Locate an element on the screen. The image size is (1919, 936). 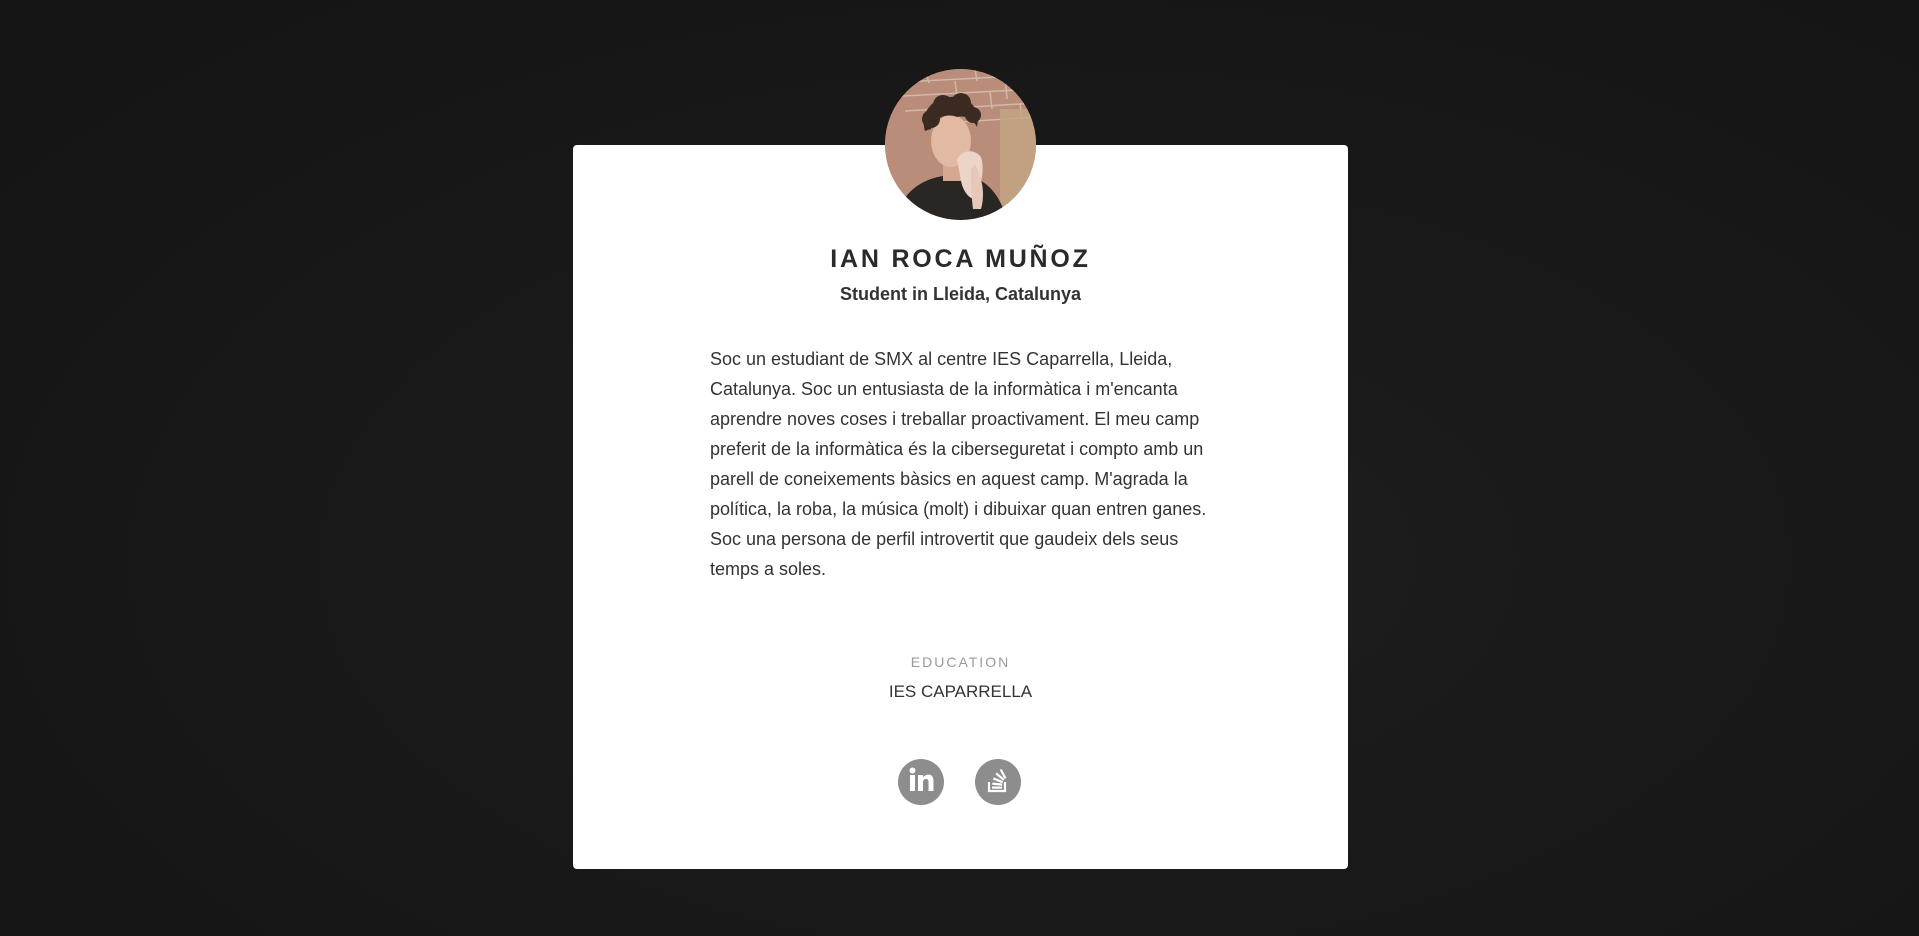
avatar is located at coordinates (960, 144).